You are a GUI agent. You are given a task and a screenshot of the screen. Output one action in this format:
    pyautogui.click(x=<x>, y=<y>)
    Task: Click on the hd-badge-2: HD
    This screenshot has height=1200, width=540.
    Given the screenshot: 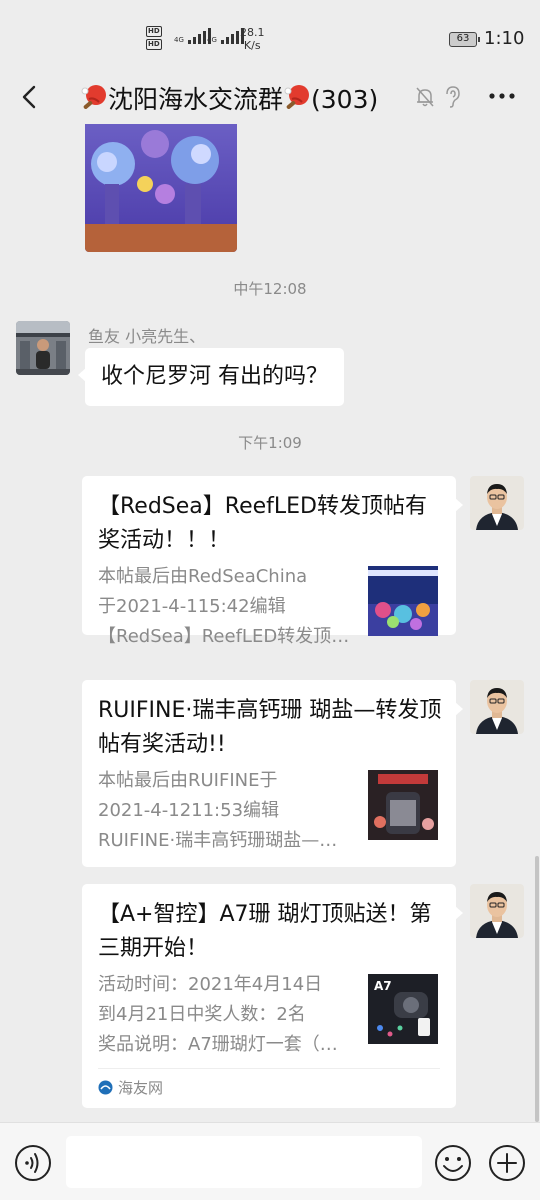 What is the action you would take?
    pyautogui.click(x=154, y=44)
    